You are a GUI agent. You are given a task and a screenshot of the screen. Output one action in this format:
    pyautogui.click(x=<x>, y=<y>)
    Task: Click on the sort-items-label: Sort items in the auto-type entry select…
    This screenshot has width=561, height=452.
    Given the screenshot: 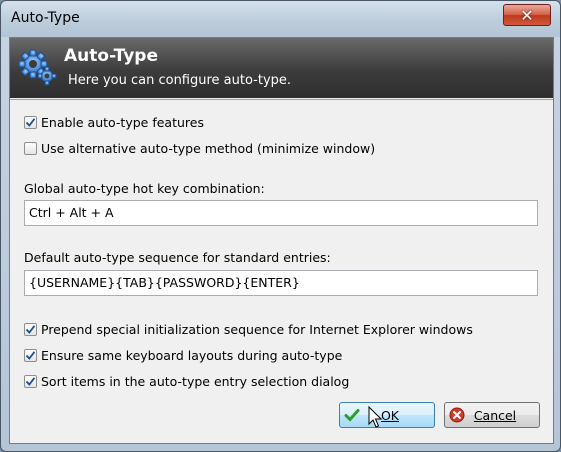 What is the action you would take?
    pyautogui.click(x=195, y=381)
    